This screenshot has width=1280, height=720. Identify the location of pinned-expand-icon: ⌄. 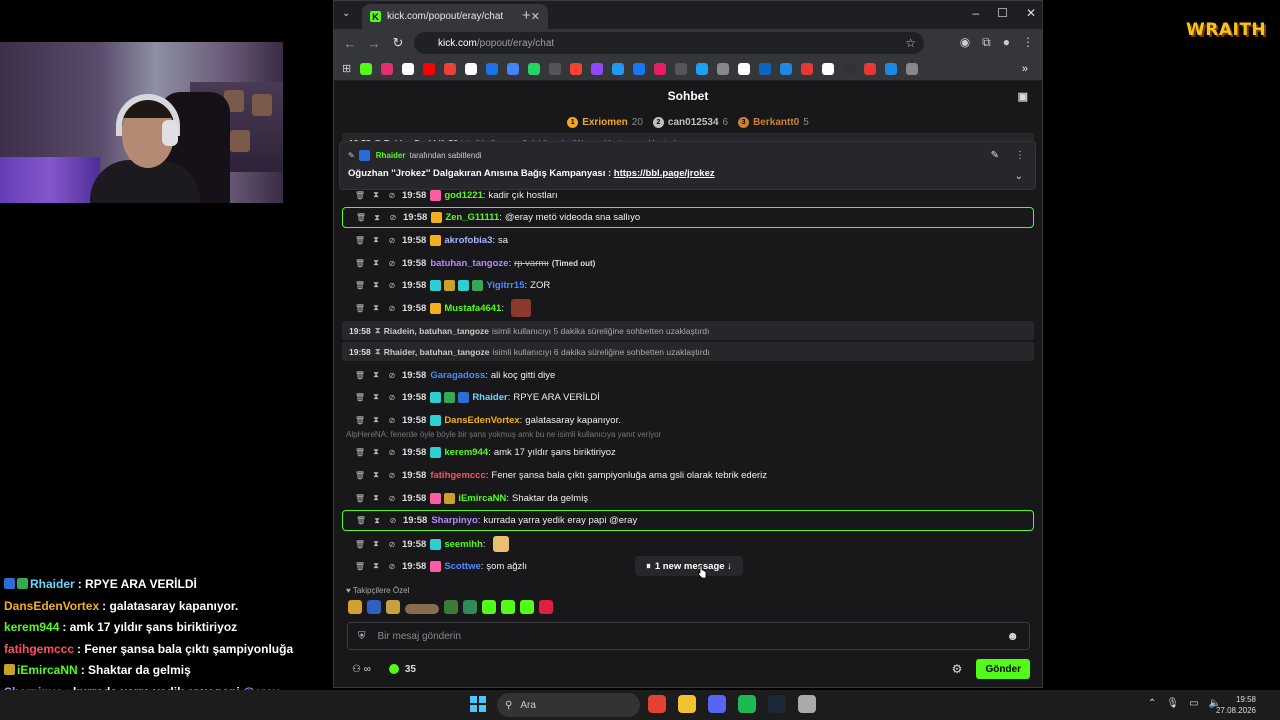
(1019, 176).